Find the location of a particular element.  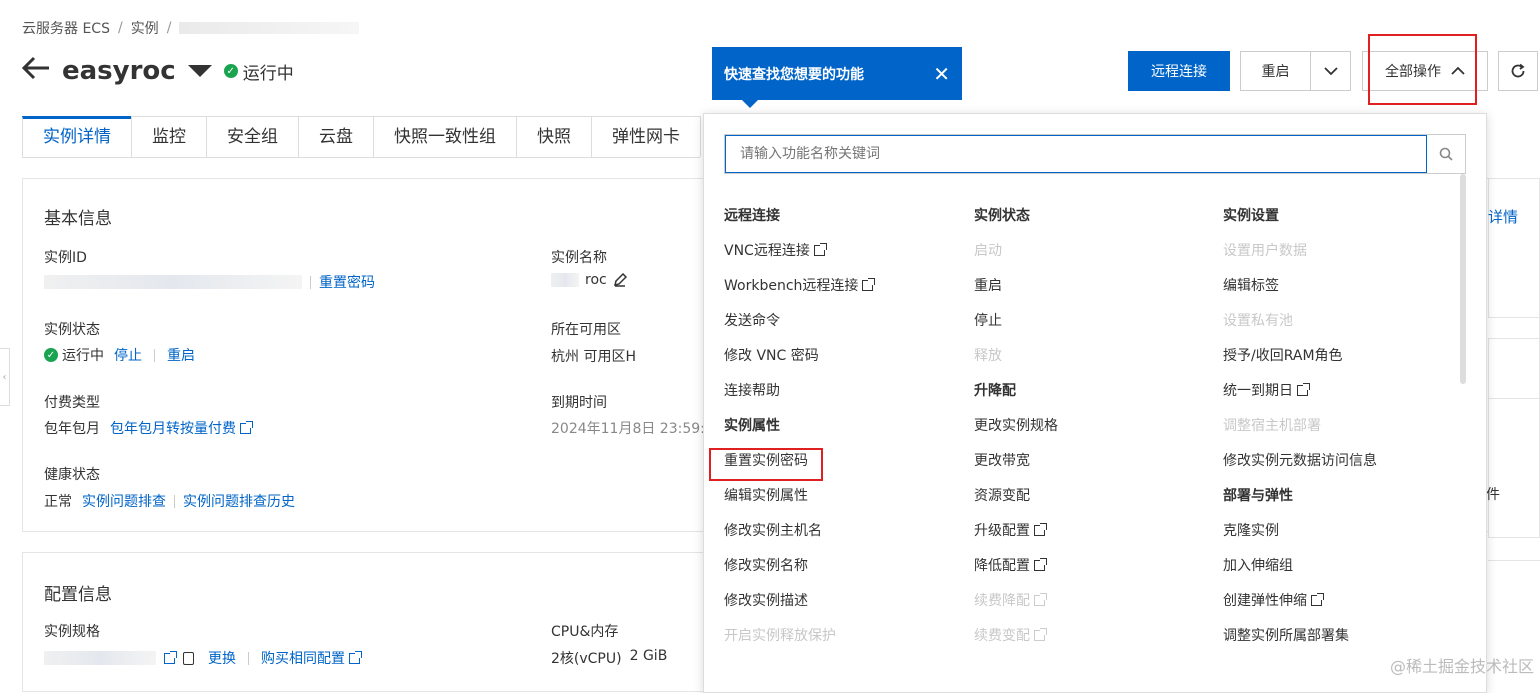

caret-down-icon is located at coordinates (200, 71).